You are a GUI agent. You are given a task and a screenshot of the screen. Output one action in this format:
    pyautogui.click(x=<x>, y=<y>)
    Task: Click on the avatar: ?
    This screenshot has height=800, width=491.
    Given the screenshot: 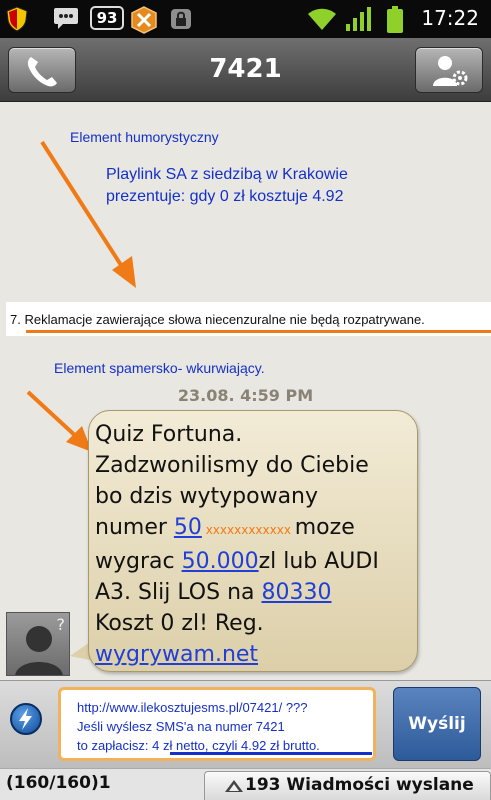 What is the action you would take?
    pyautogui.click(x=38, y=644)
    